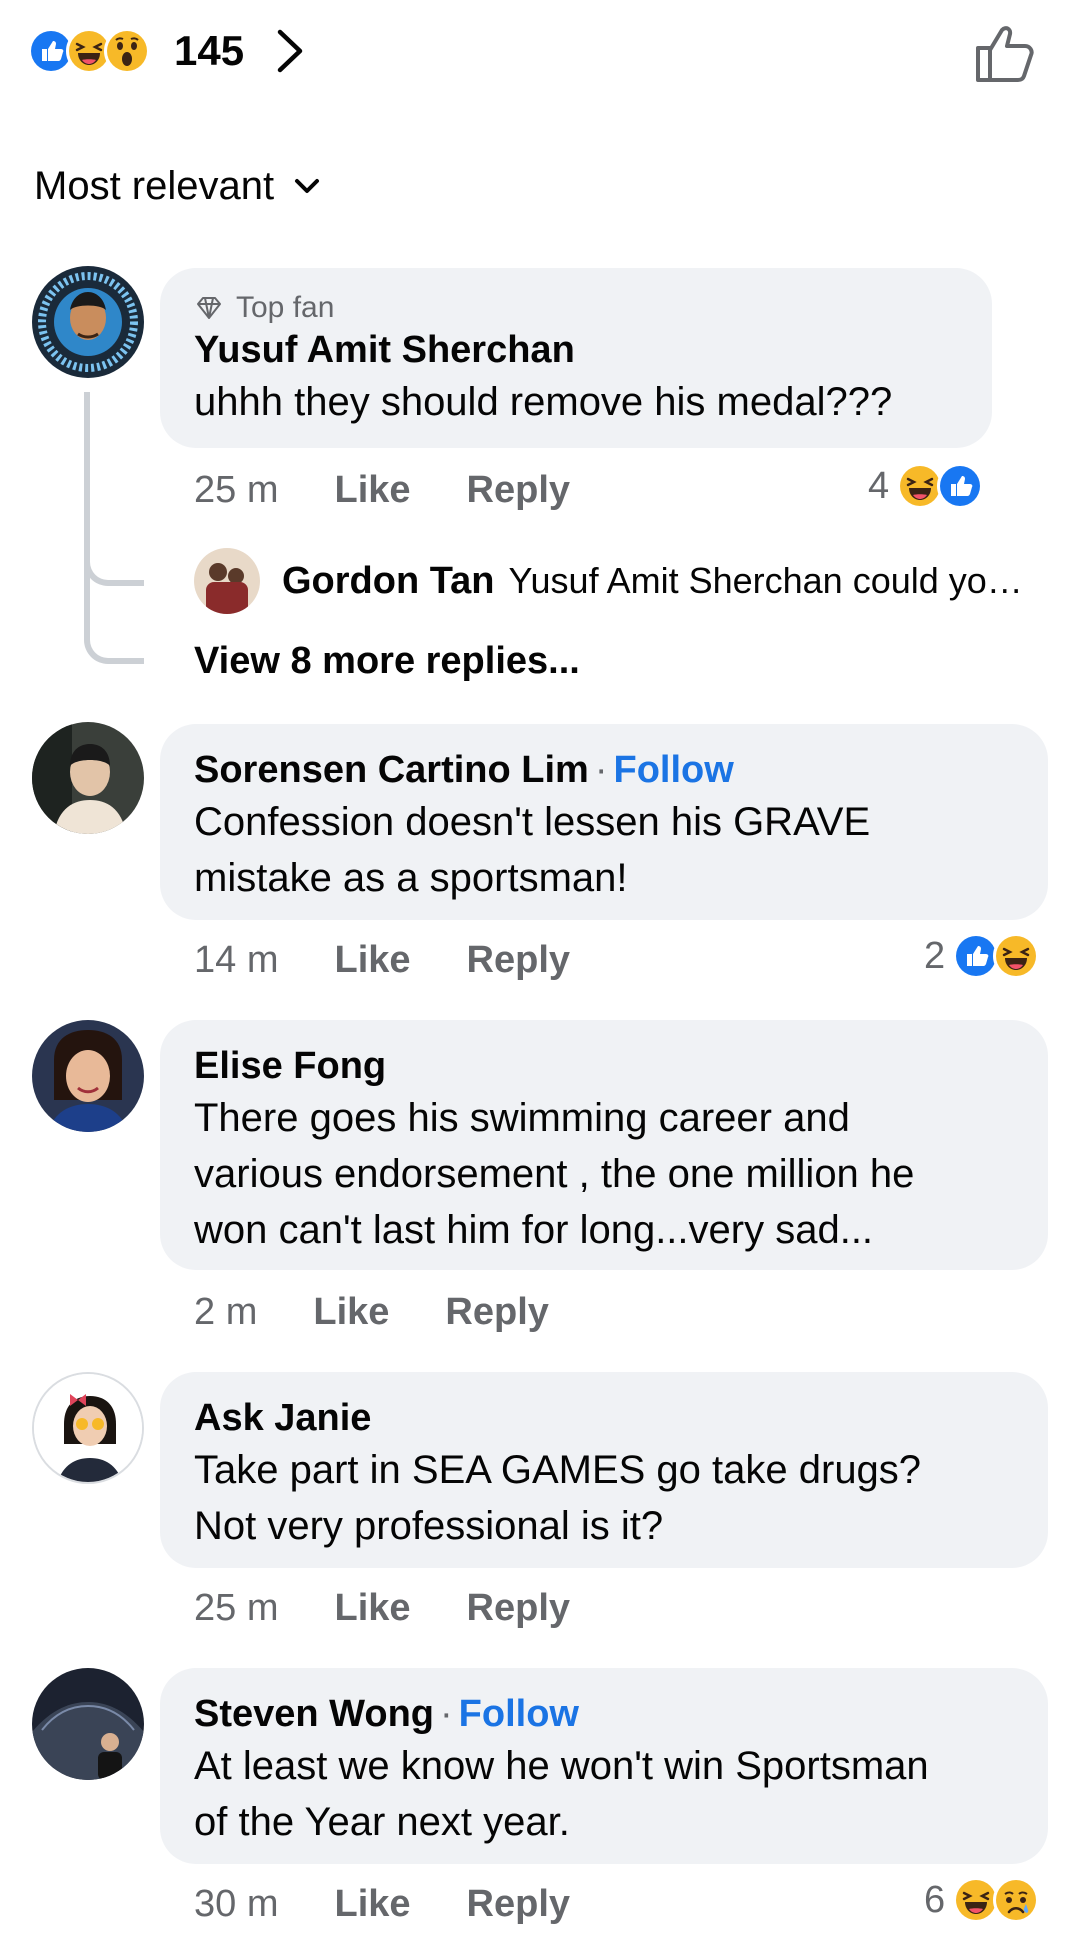 The height and width of the screenshot is (1944, 1080). What do you see at coordinates (960, 486) in the screenshot?
I see `like-icon` at bounding box center [960, 486].